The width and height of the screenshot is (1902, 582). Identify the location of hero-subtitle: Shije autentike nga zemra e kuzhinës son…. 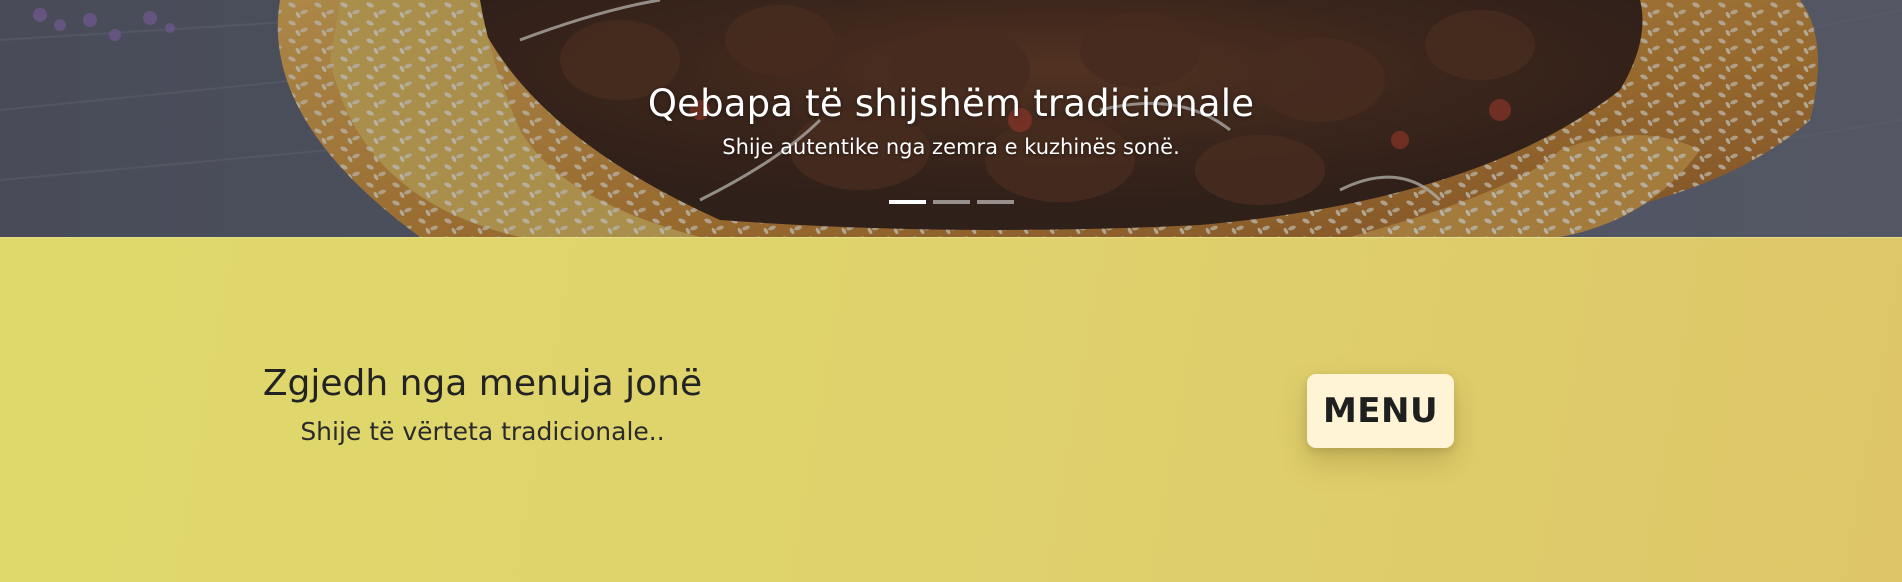
(951, 147).